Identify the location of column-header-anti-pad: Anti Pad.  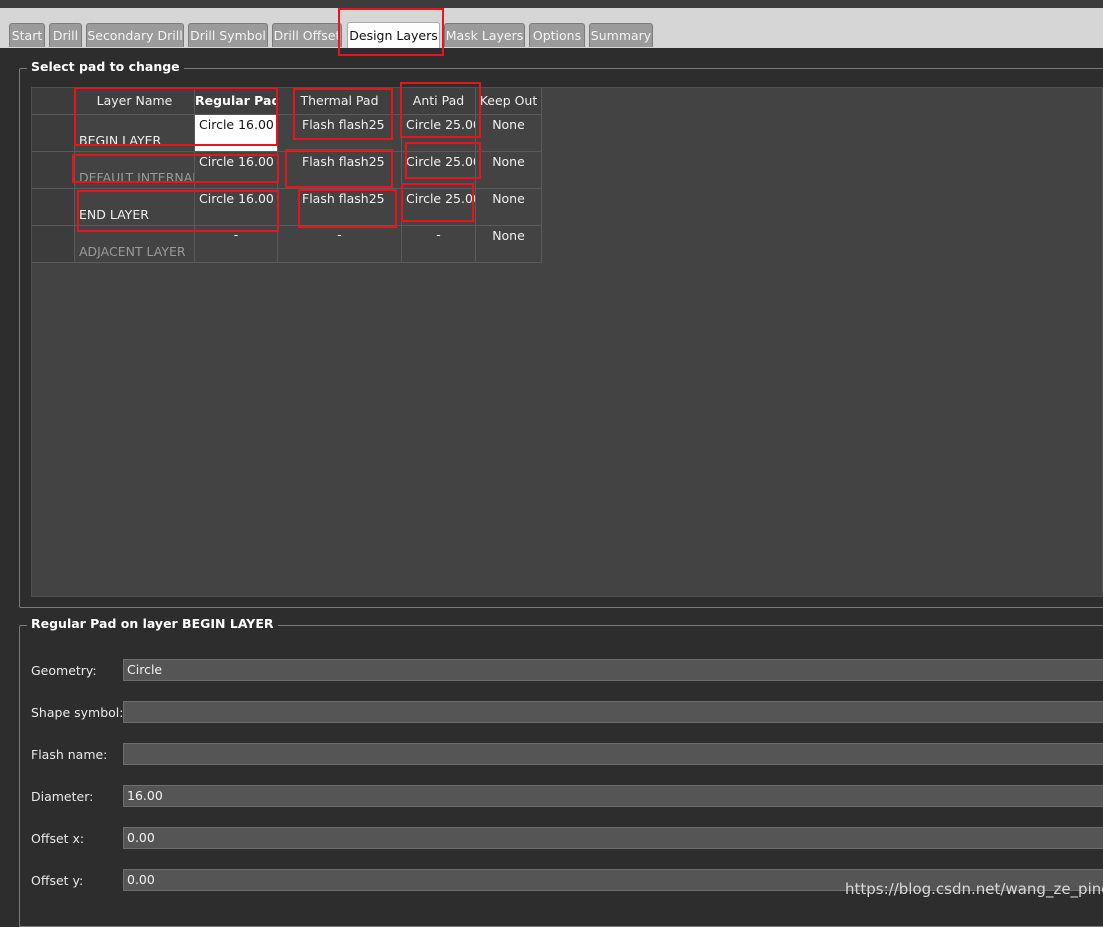
(439, 101).